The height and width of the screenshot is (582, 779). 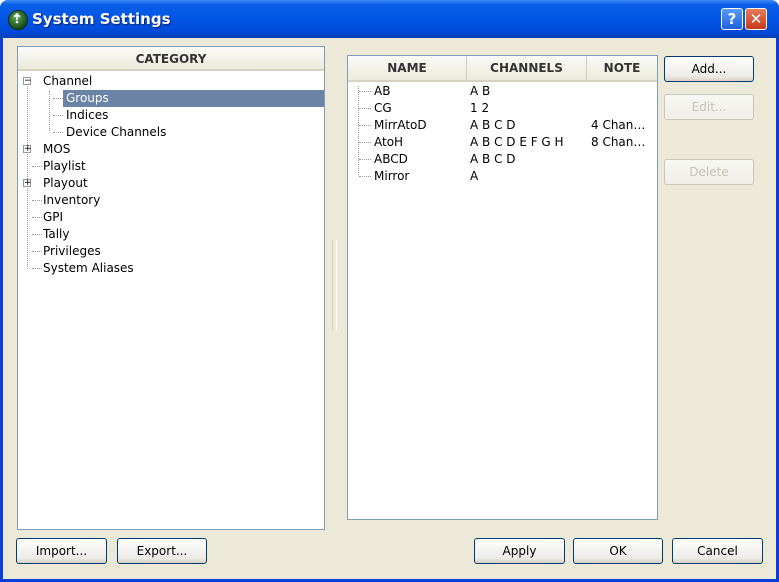 What do you see at coordinates (400, 125) in the screenshot?
I see `group-row-name: MirrAtoD` at bounding box center [400, 125].